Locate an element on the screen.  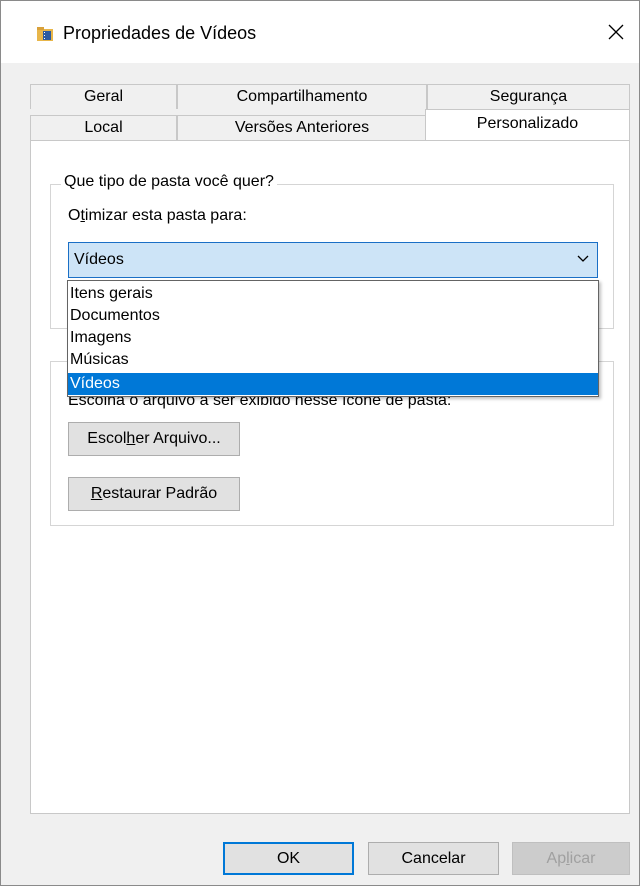
dropdown-option-documentos: Documentos is located at coordinates (333, 316).